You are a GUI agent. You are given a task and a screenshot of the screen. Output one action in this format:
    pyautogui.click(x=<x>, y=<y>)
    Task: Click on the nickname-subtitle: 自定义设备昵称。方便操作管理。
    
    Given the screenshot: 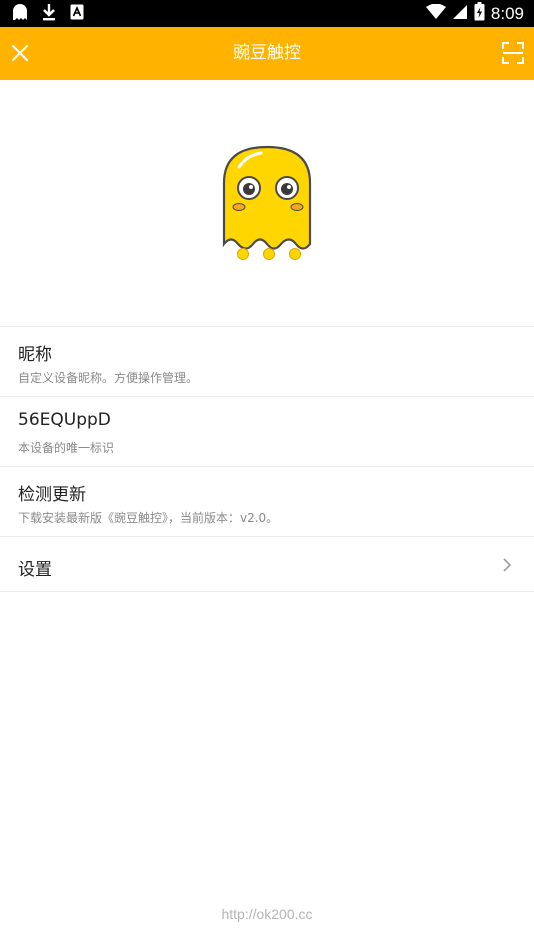 What is the action you would take?
    pyautogui.click(x=108, y=378)
    